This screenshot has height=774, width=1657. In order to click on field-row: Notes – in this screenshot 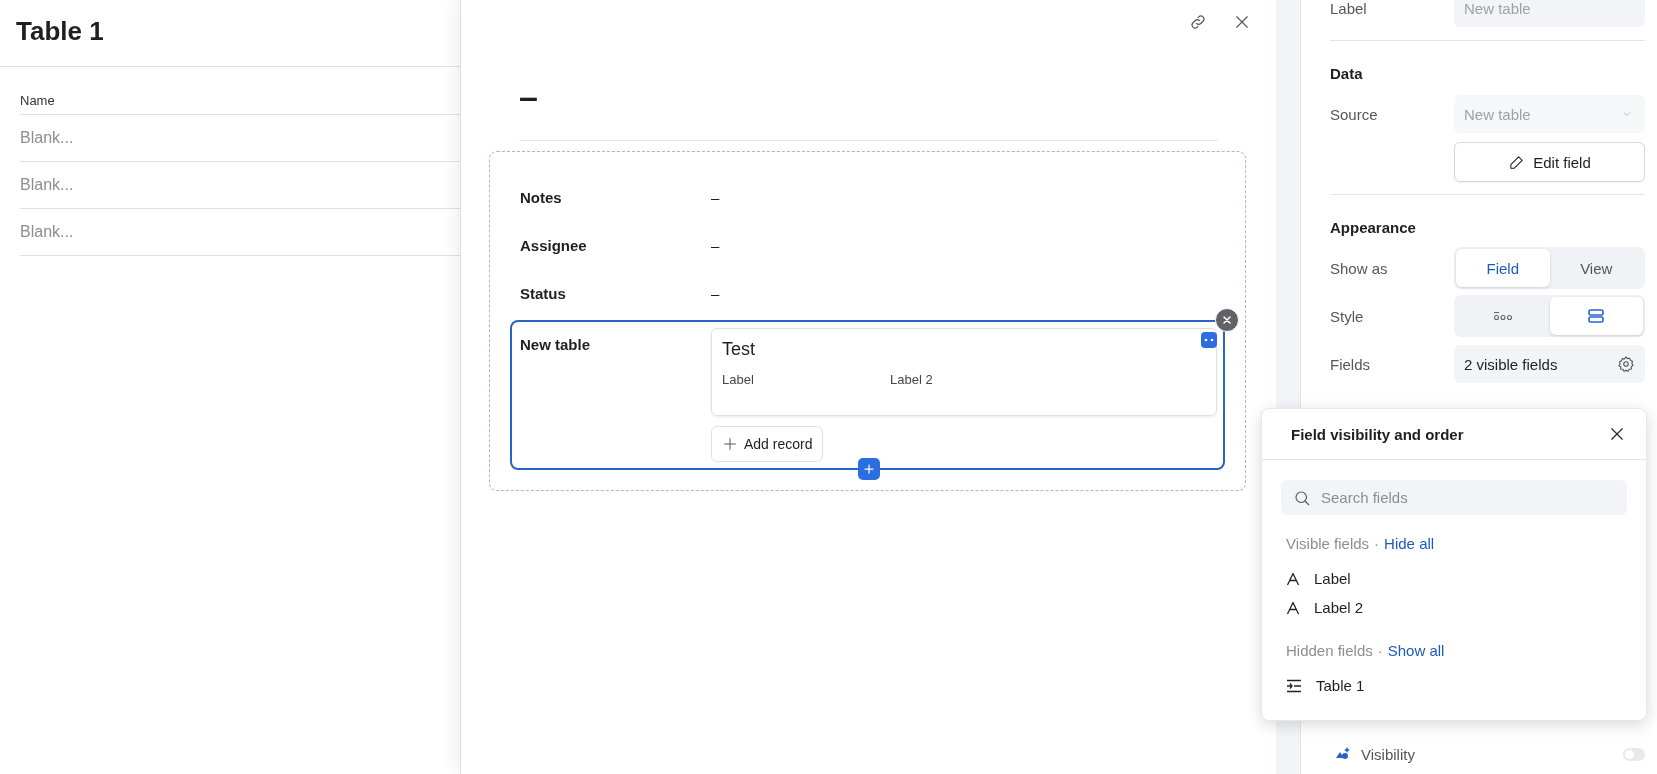, I will do `click(867, 196)`.